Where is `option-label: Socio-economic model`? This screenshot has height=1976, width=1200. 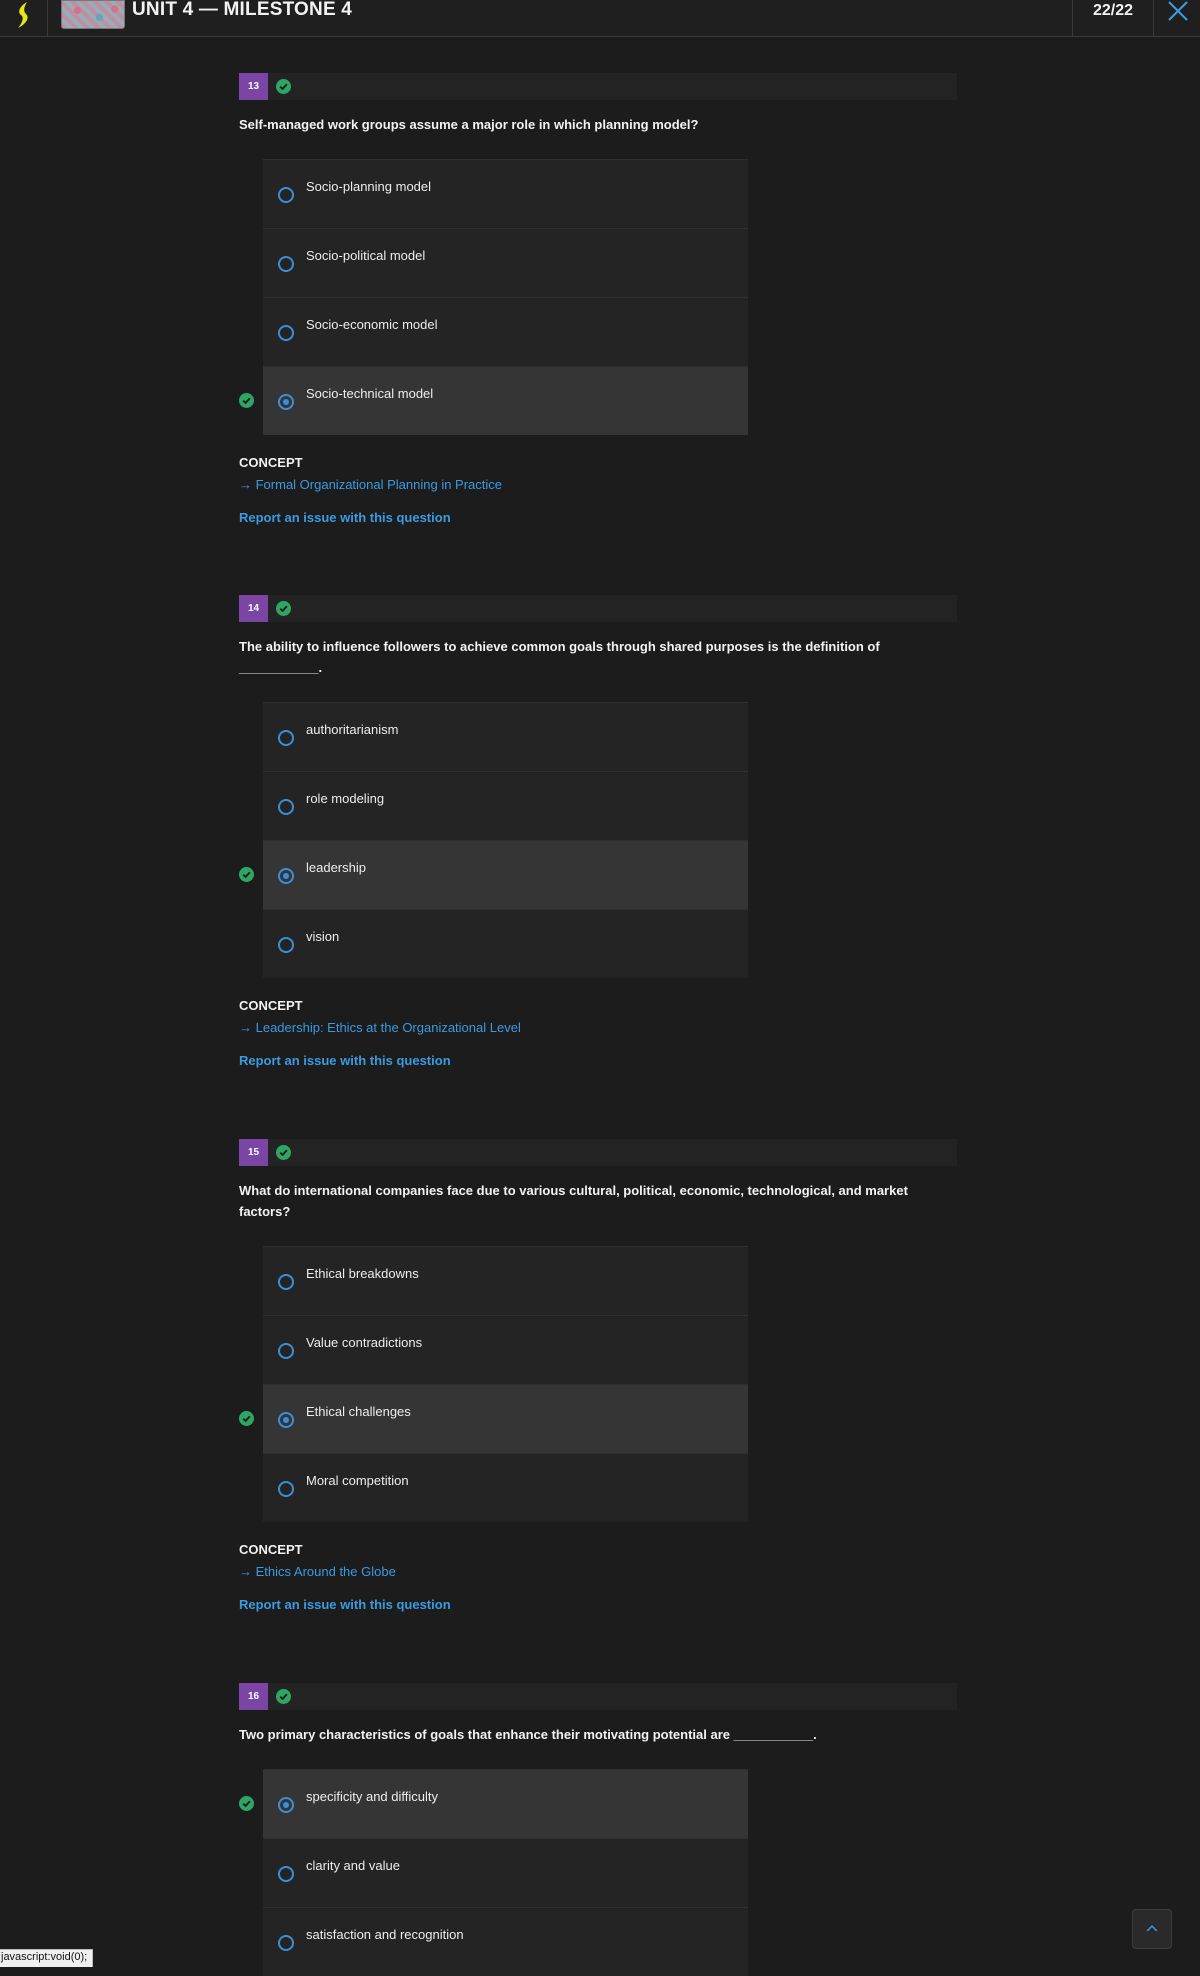 option-label: Socio-economic model is located at coordinates (372, 324).